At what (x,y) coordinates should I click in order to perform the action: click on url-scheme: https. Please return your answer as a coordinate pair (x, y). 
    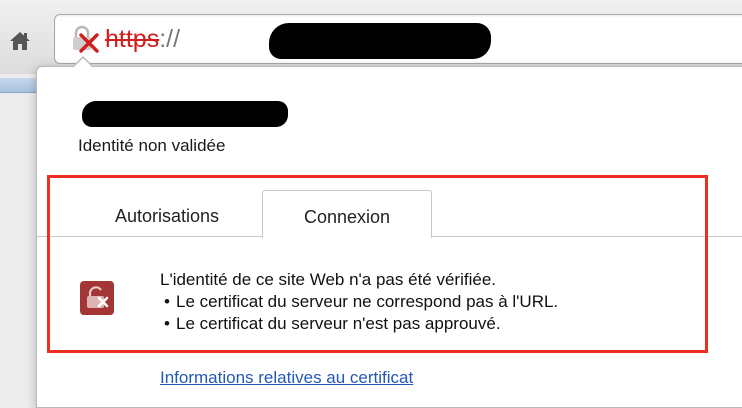
    Looking at the image, I should click on (132, 39).